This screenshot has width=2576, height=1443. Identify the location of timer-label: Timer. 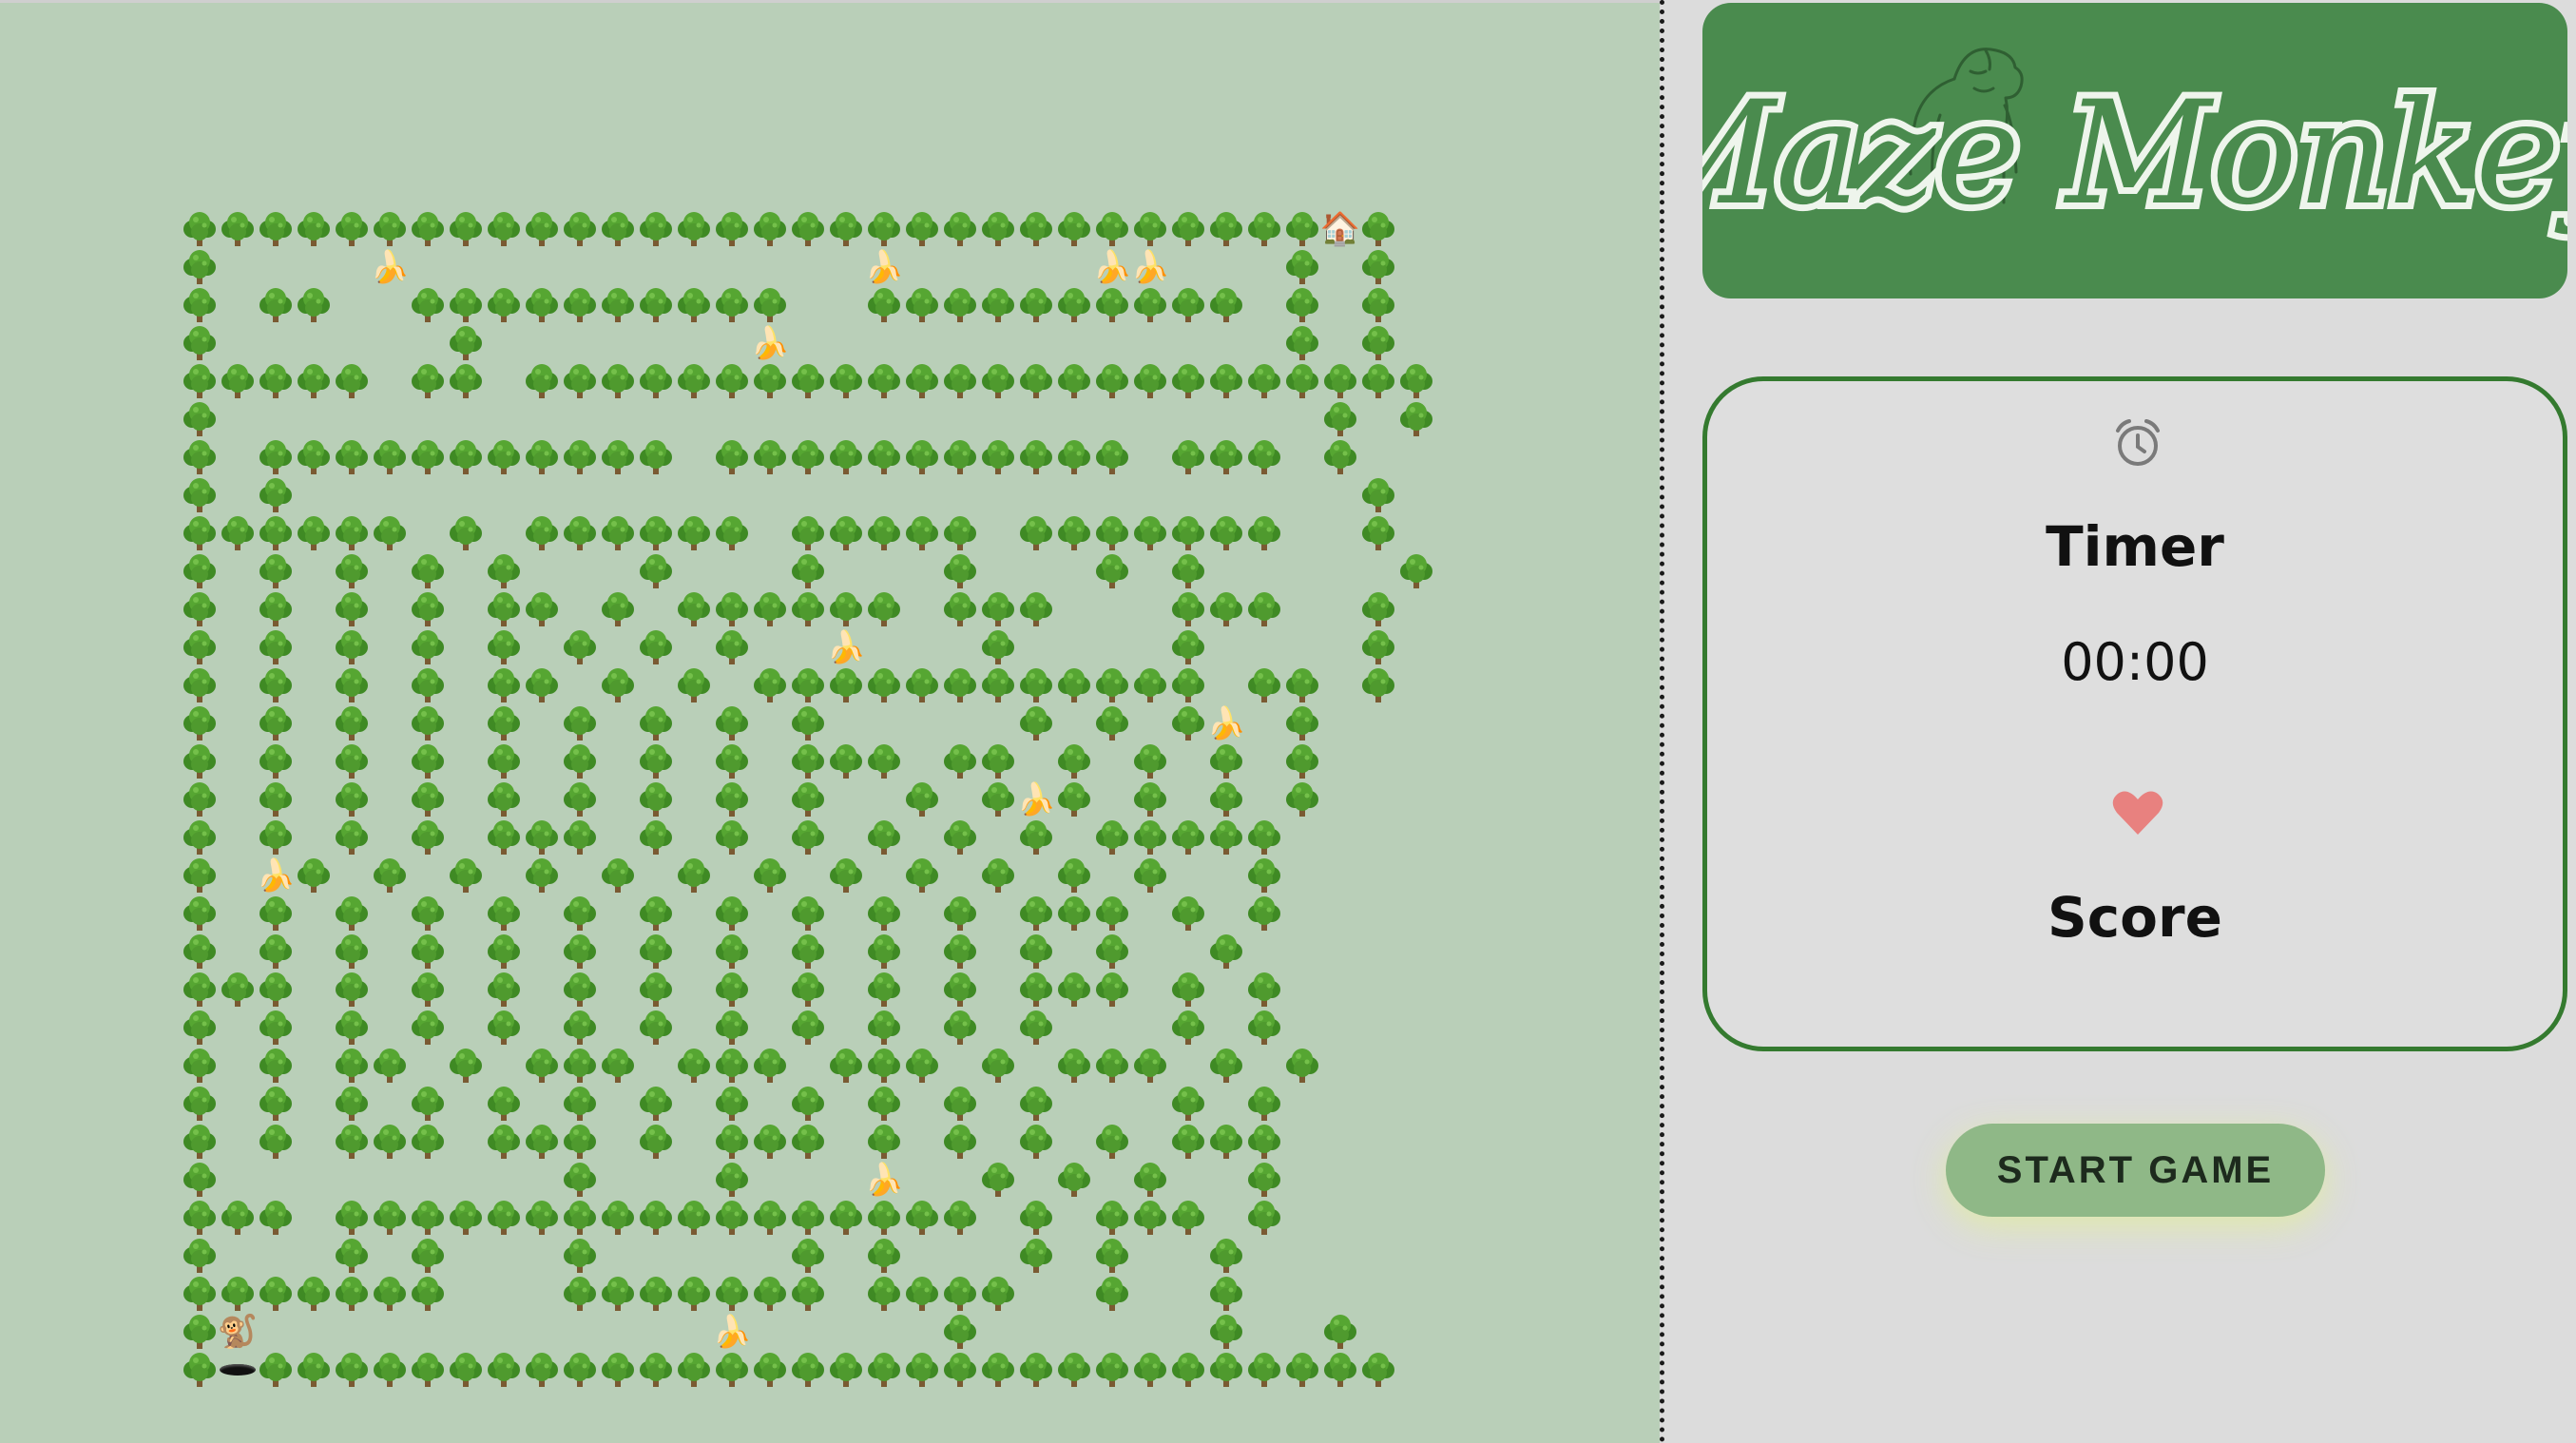
(2135, 546).